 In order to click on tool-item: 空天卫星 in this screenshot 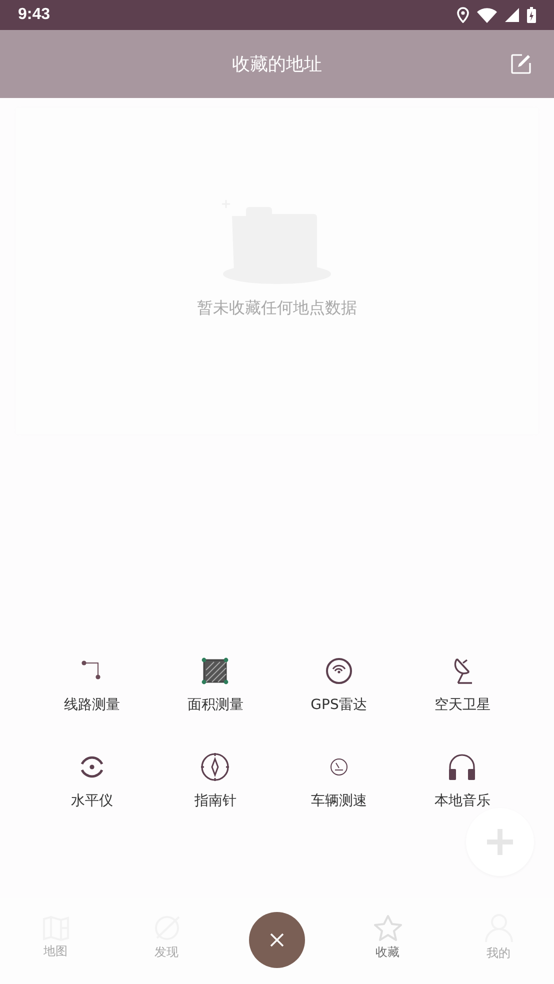, I will do `click(462, 685)`.